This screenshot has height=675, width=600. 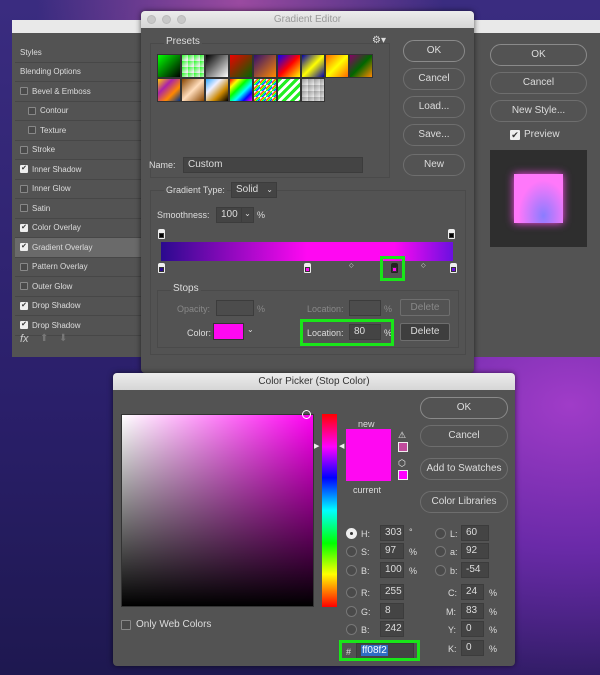 I want to click on blue-input: 242, so click(x=392, y=629).